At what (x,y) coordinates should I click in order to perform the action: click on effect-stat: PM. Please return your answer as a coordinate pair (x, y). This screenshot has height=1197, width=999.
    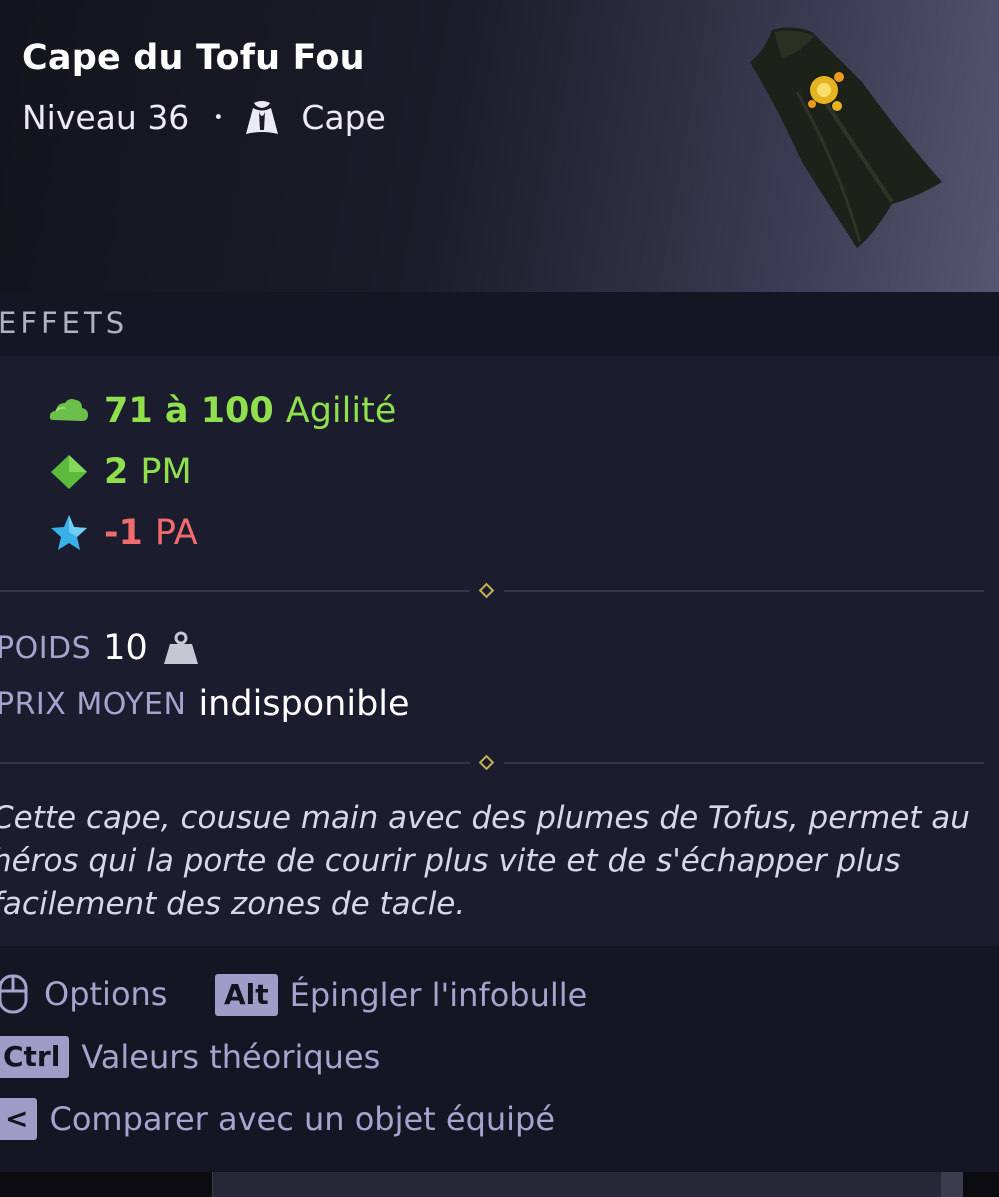
    Looking at the image, I should click on (166, 471).